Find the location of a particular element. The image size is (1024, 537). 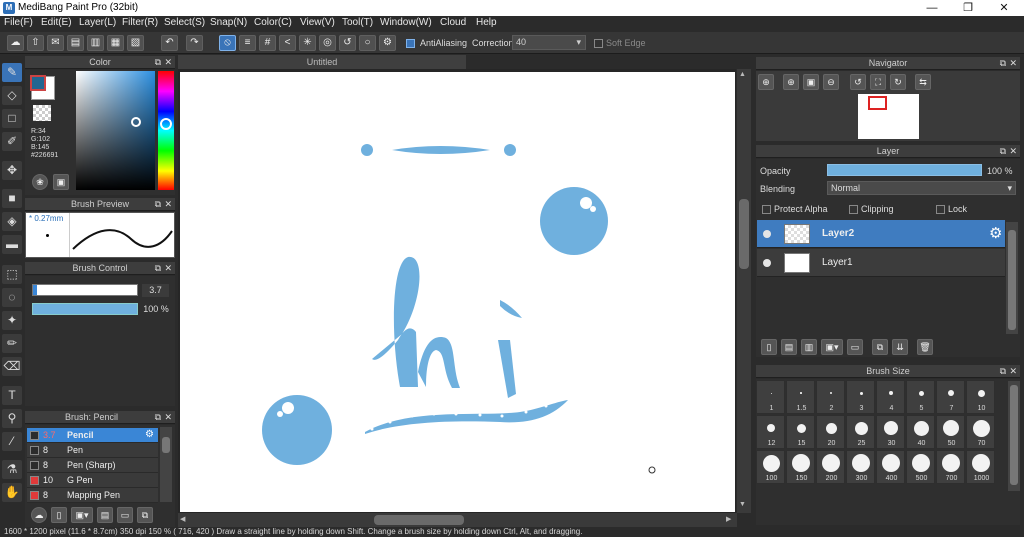

brush-size-cell: 400 is located at coordinates (890, 467).